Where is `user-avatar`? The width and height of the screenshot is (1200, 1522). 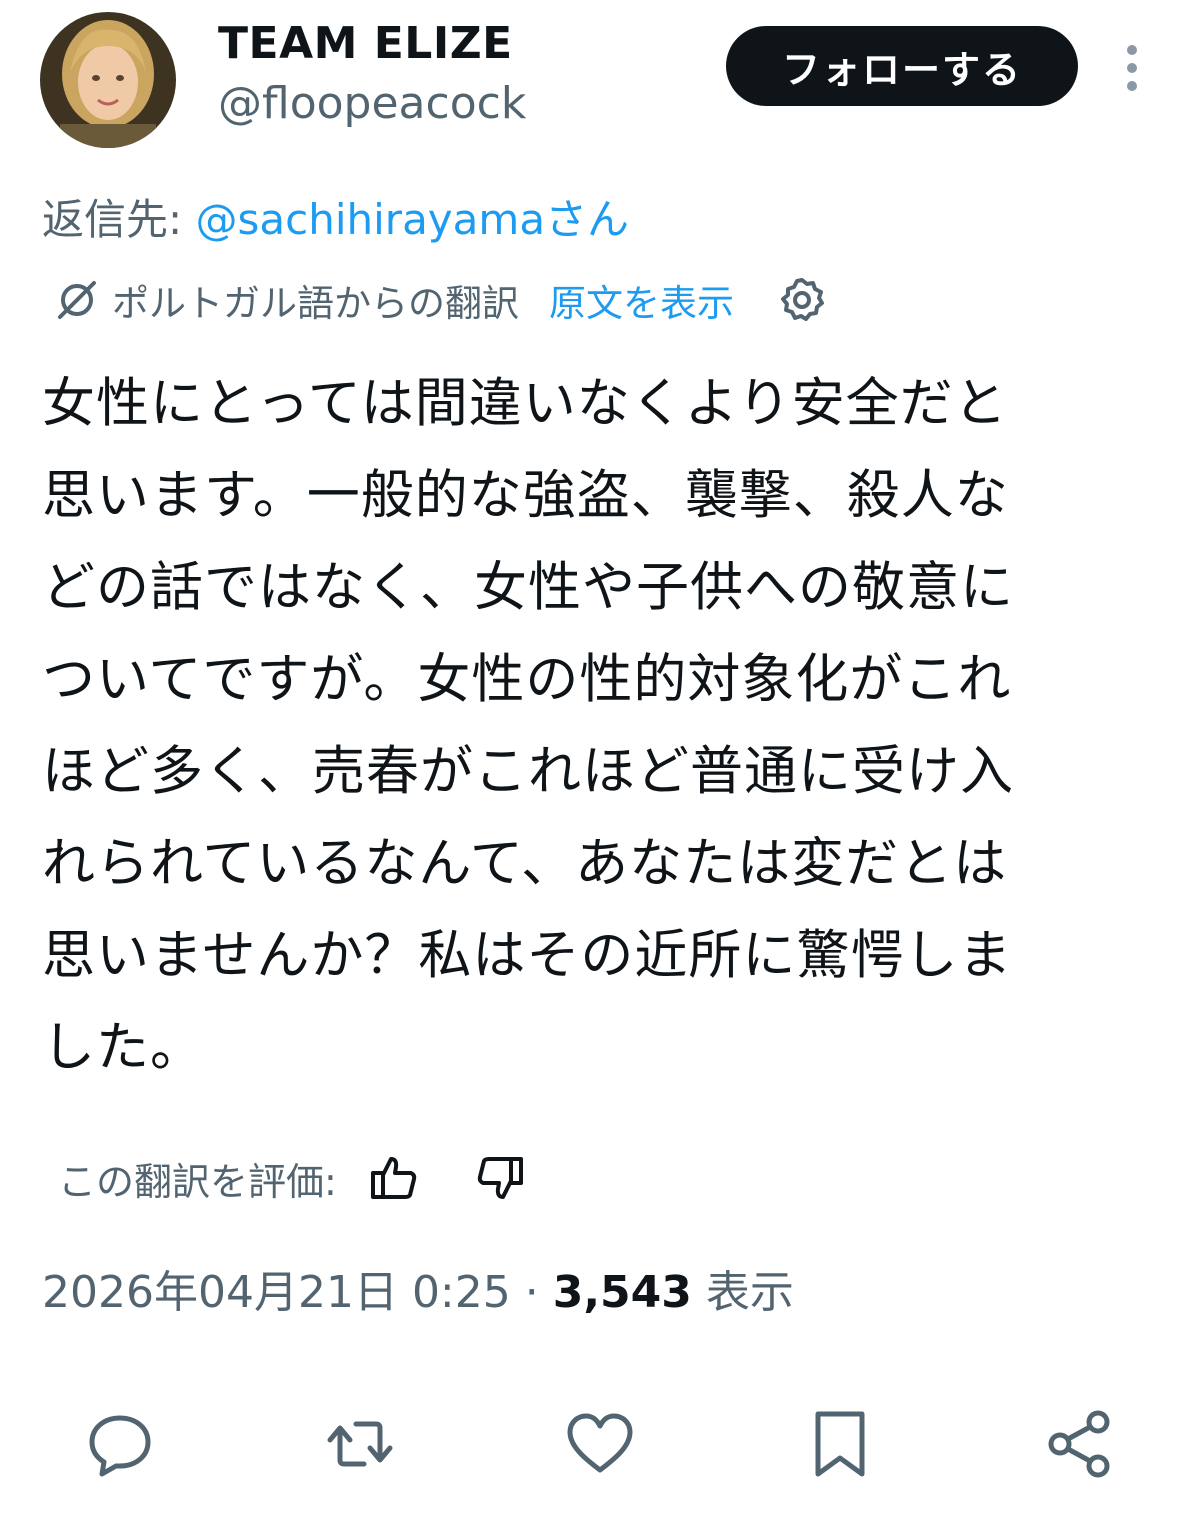 user-avatar is located at coordinates (108, 80).